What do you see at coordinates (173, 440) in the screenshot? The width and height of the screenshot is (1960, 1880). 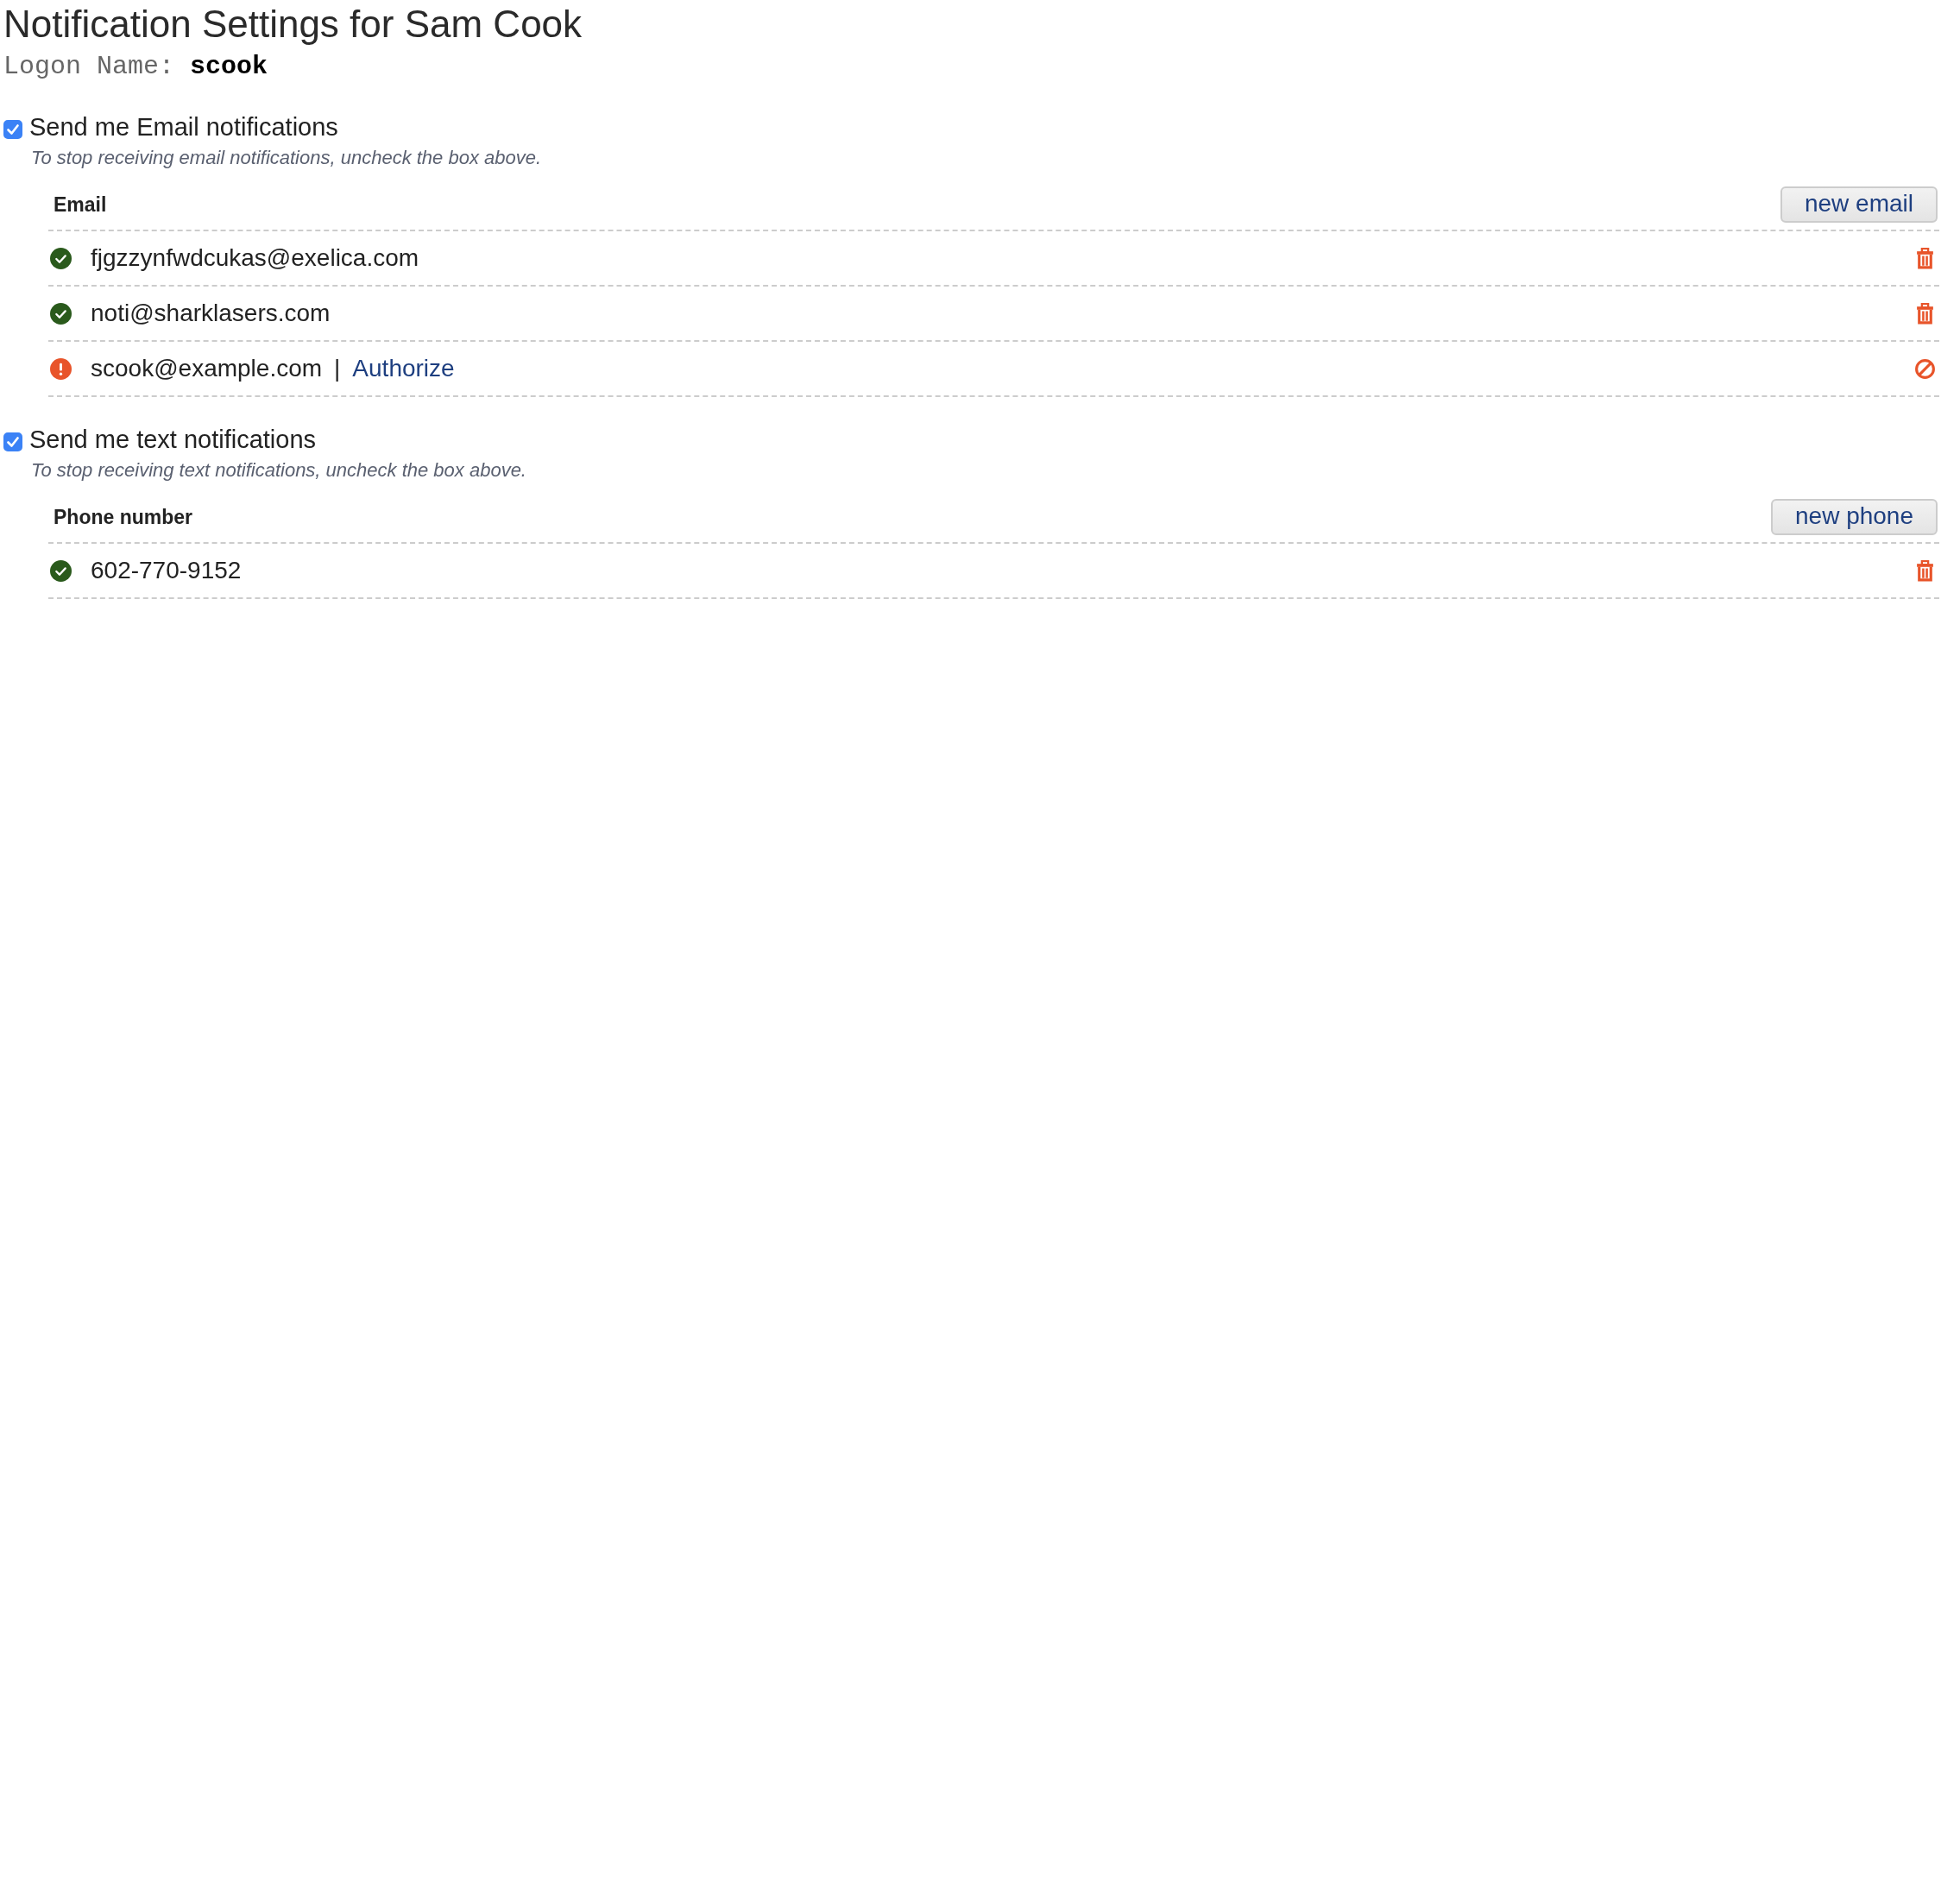 I see `checkbox-label: Send me text notifications` at bounding box center [173, 440].